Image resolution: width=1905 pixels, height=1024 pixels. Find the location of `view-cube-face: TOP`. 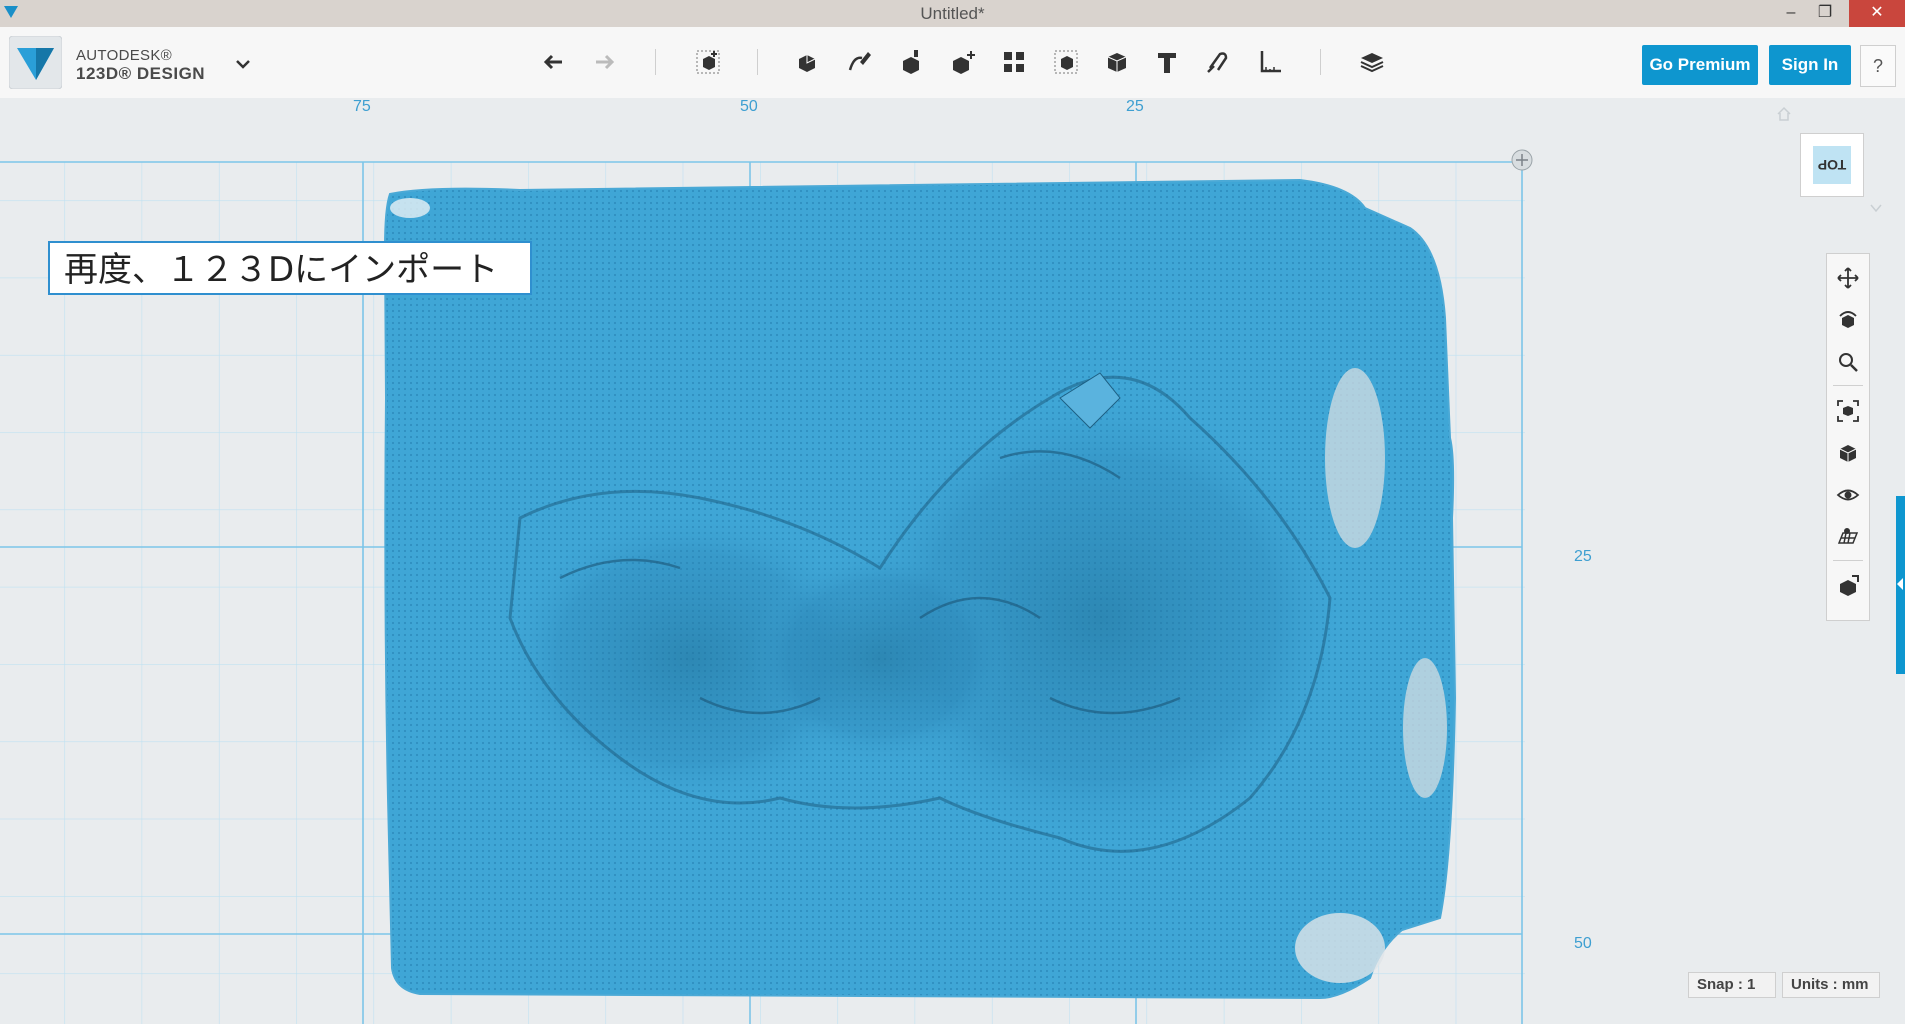

view-cube-face: TOP is located at coordinates (1832, 165).